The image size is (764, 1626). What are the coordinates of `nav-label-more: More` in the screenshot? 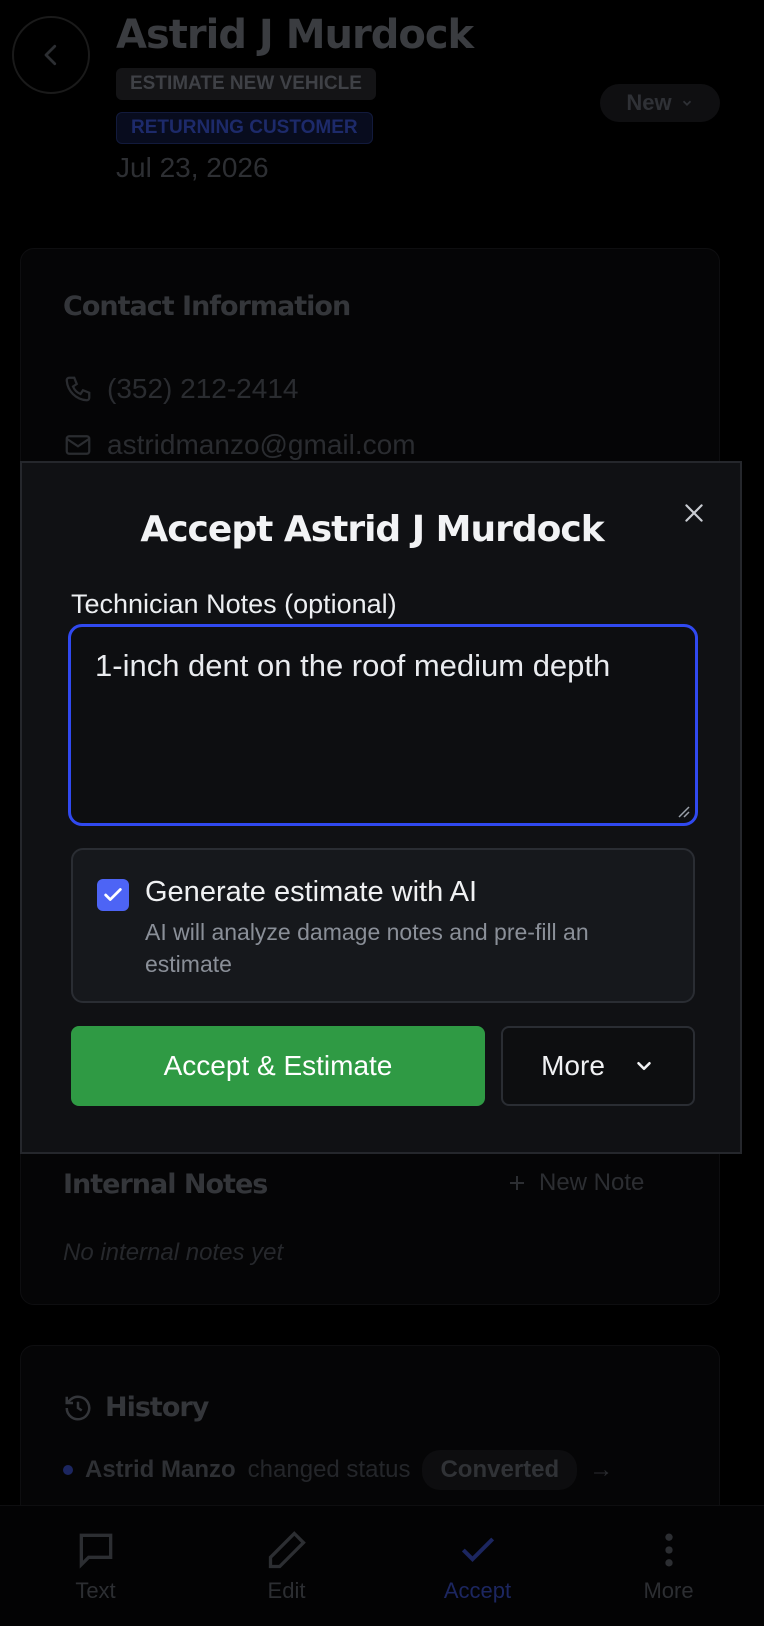 It's located at (668, 1590).